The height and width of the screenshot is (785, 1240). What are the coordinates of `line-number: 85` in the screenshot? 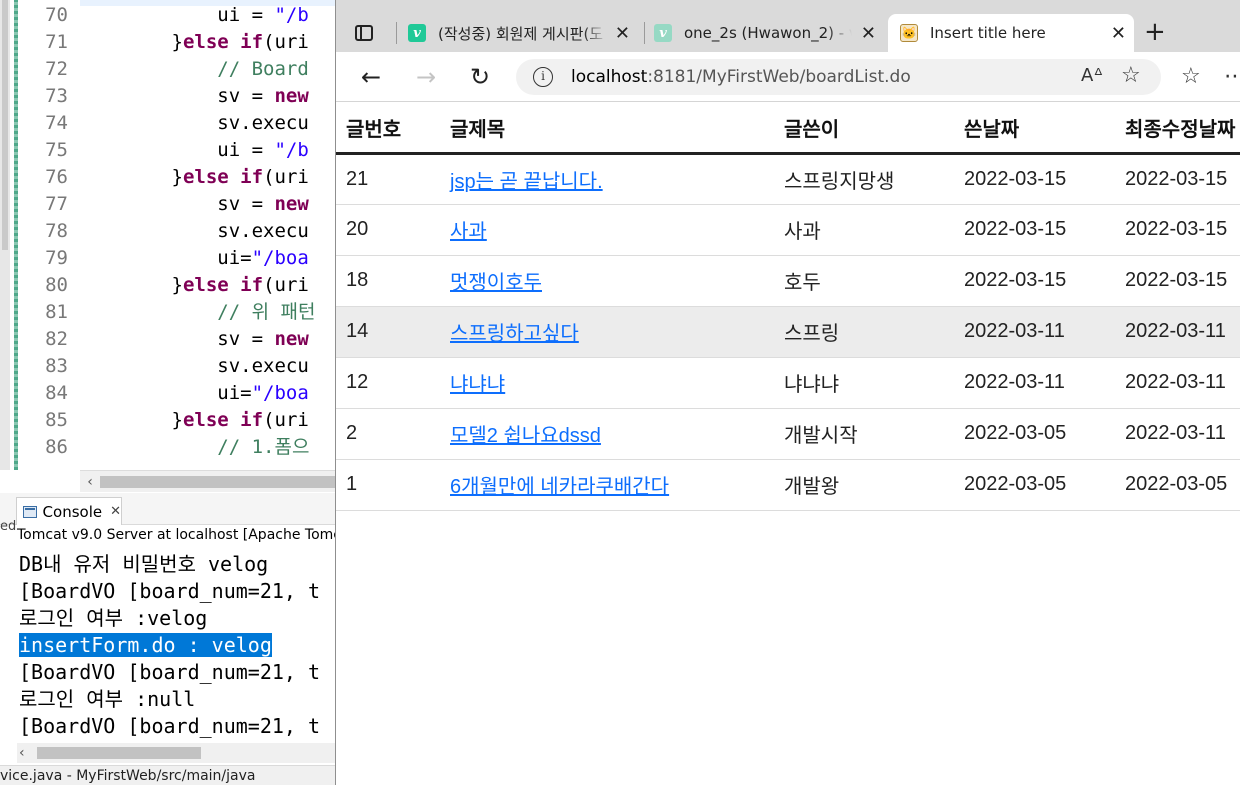 It's located at (56, 420).